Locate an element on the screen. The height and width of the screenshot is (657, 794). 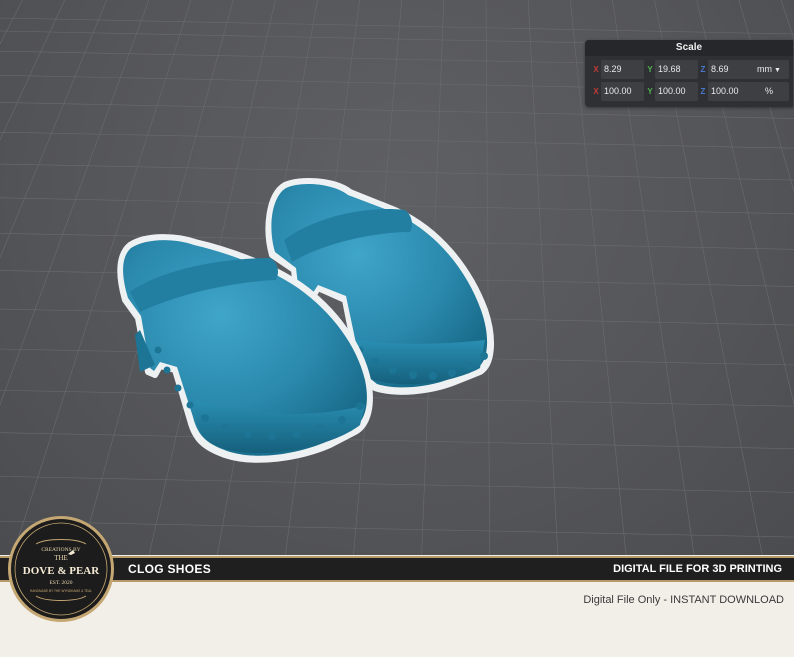
scale-size-row: X 8.29 Y 19.68 Z 8.69 mm ▼ is located at coordinates (690, 70).